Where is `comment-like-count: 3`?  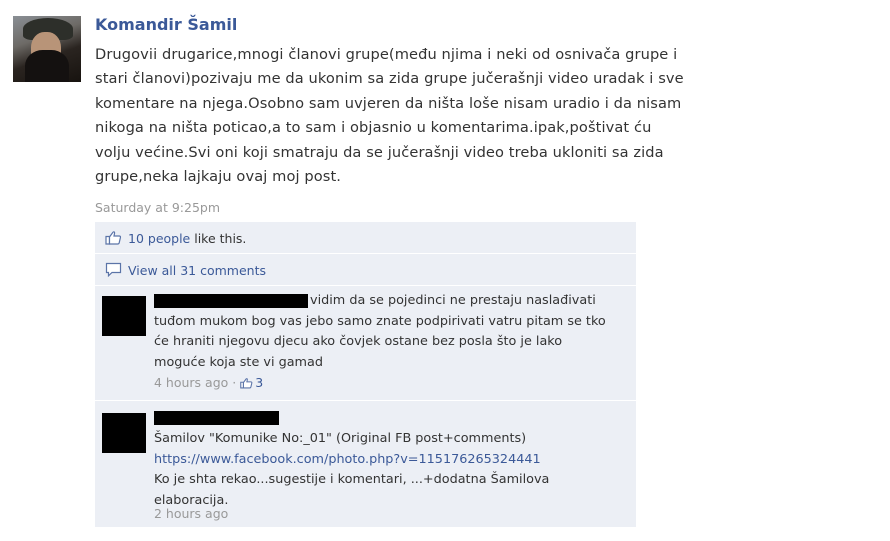
comment-like-count: 3 is located at coordinates (251, 382).